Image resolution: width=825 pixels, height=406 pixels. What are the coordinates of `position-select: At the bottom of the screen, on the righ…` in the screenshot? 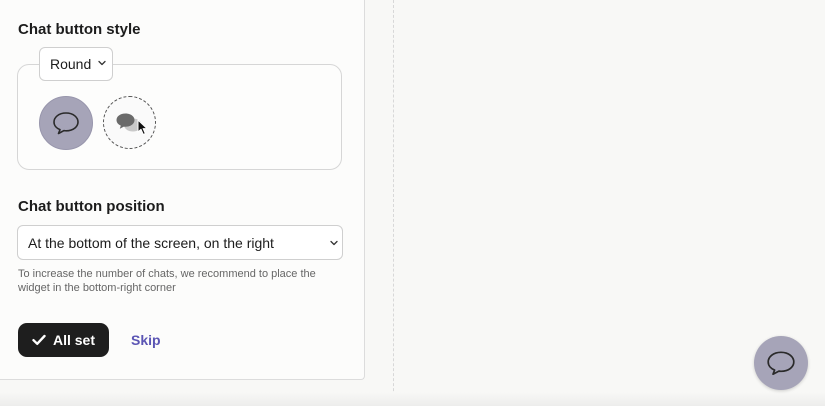 It's located at (180, 242).